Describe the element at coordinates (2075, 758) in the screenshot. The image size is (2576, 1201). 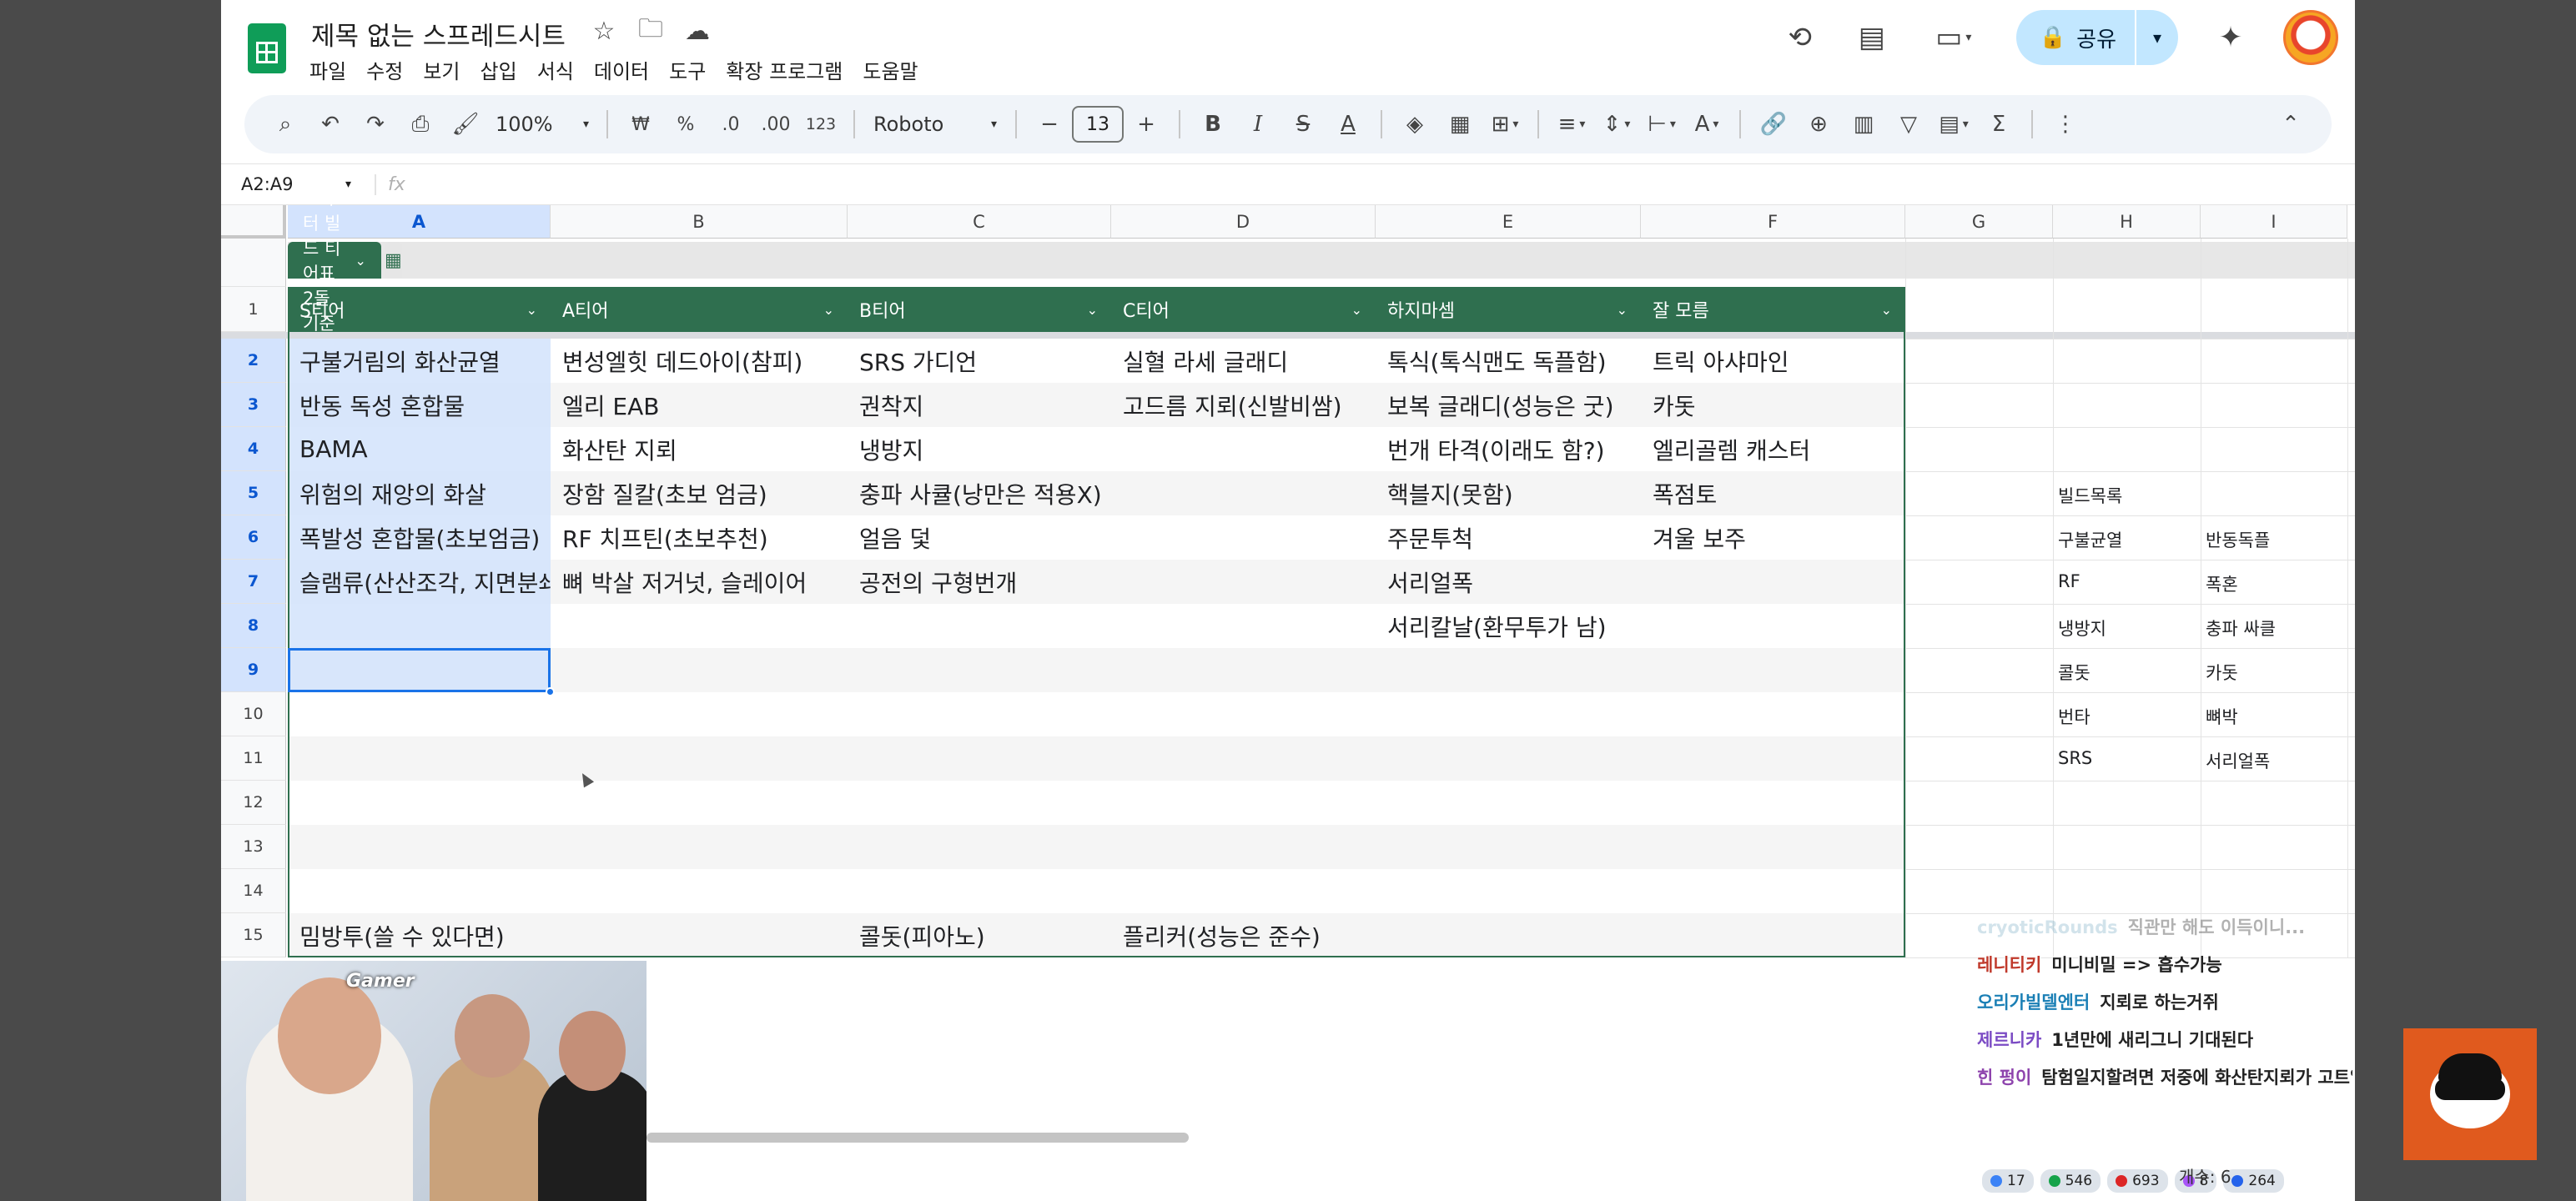
I see `side-list-cell: SRS` at that location.